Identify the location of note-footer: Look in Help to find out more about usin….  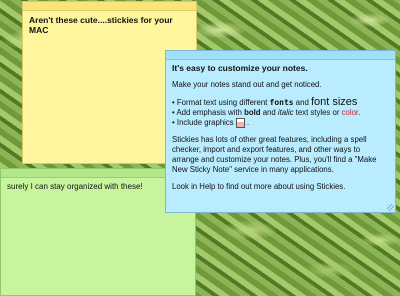
(259, 187).